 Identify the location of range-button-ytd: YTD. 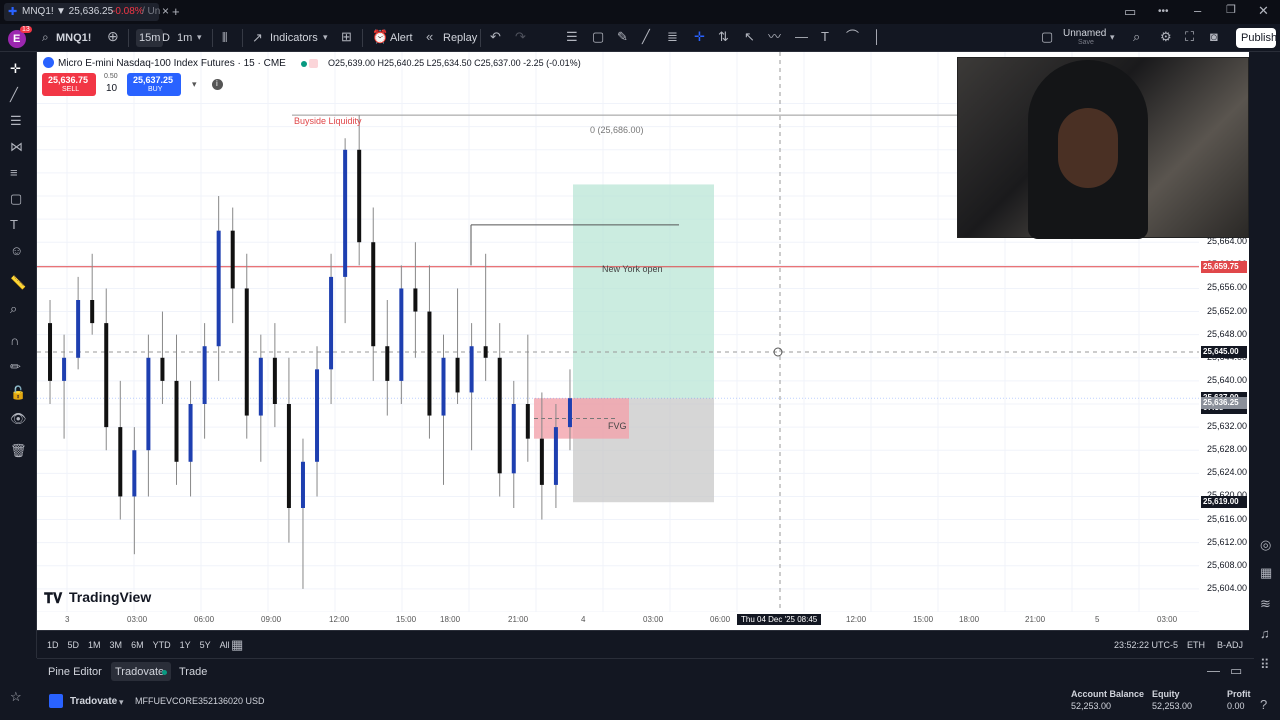
(162, 645).